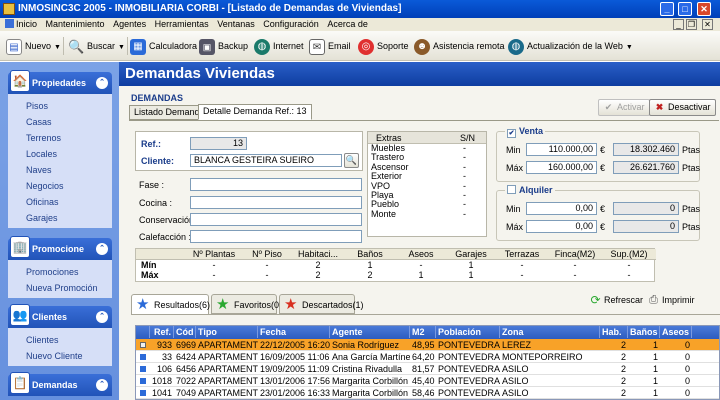  I want to click on table-cell: PONTEVEDRA, so click(469, 381).